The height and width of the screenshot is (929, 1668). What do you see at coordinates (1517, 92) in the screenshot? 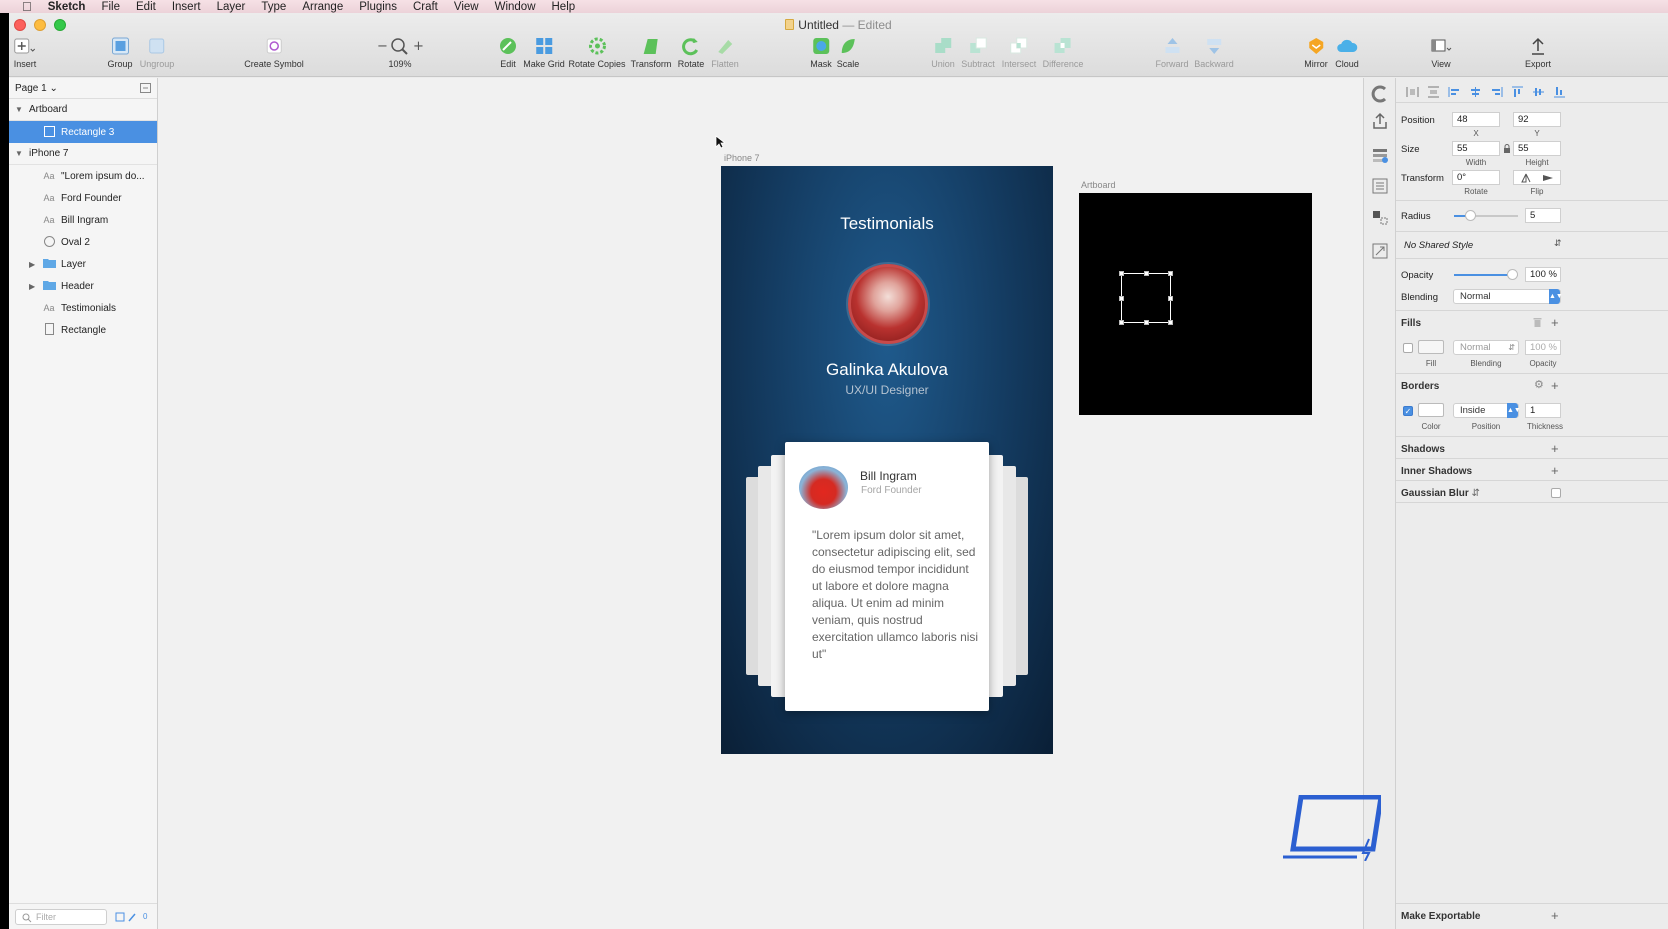
I see `align-top-icon` at bounding box center [1517, 92].